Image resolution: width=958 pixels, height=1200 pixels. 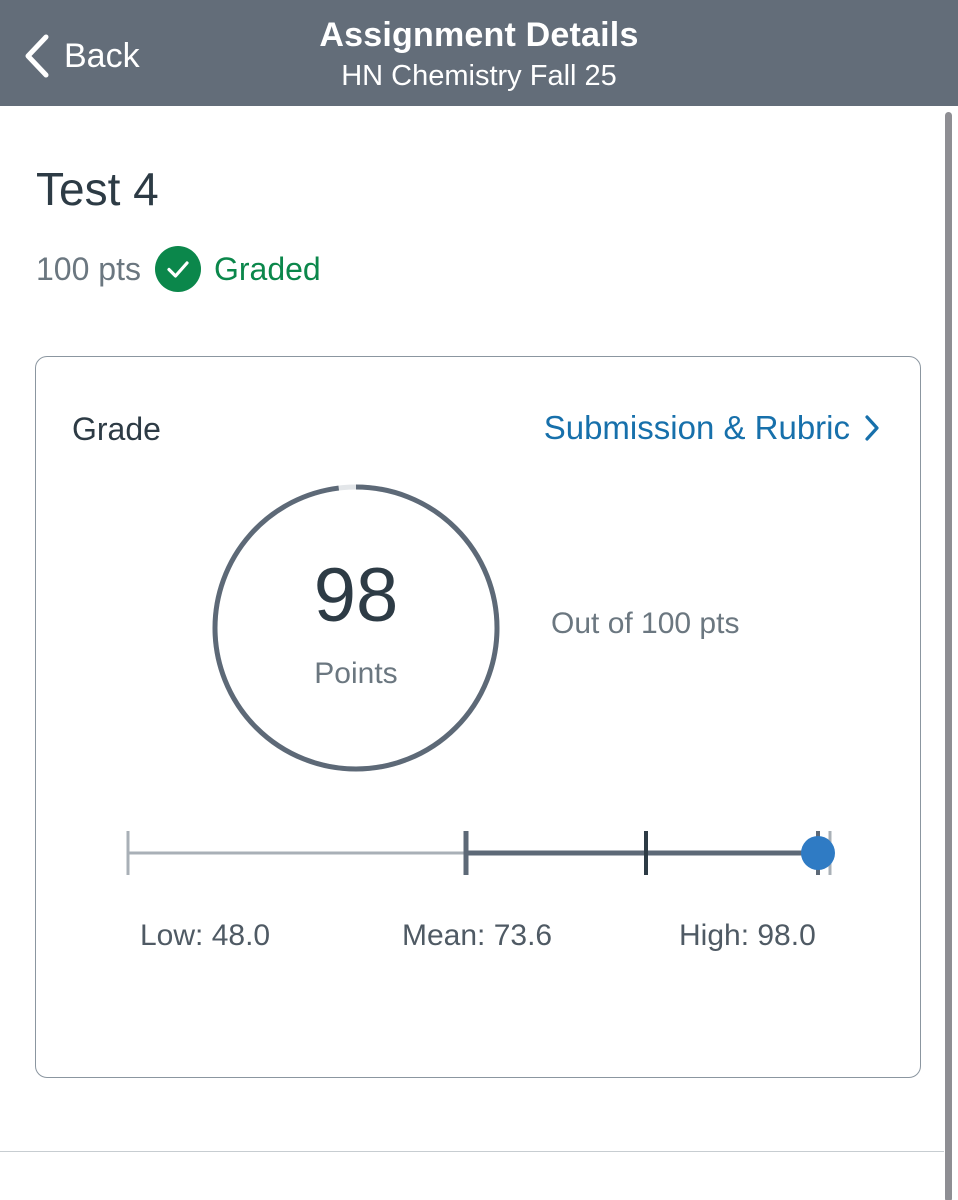 I want to click on score-unit: Points, so click(x=356, y=673).